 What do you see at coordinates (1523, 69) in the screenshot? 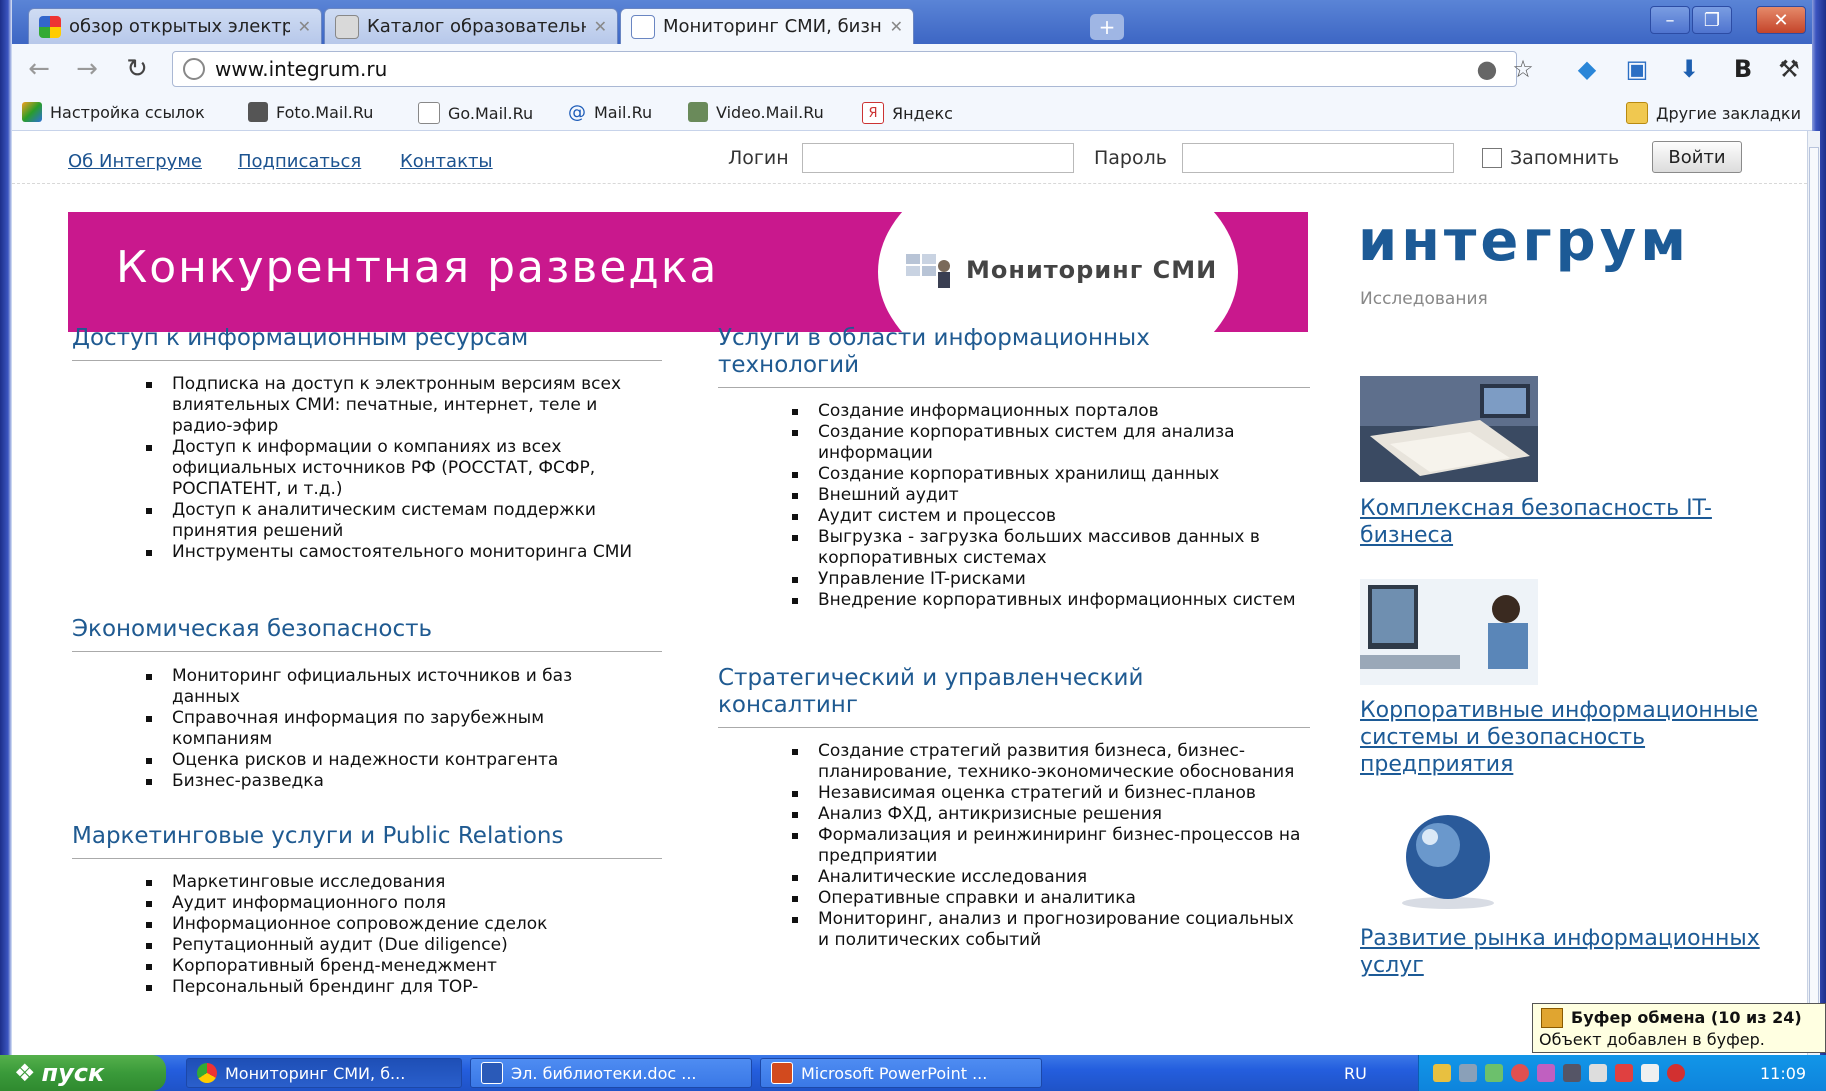
I see `star-icon: ☆` at bounding box center [1523, 69].